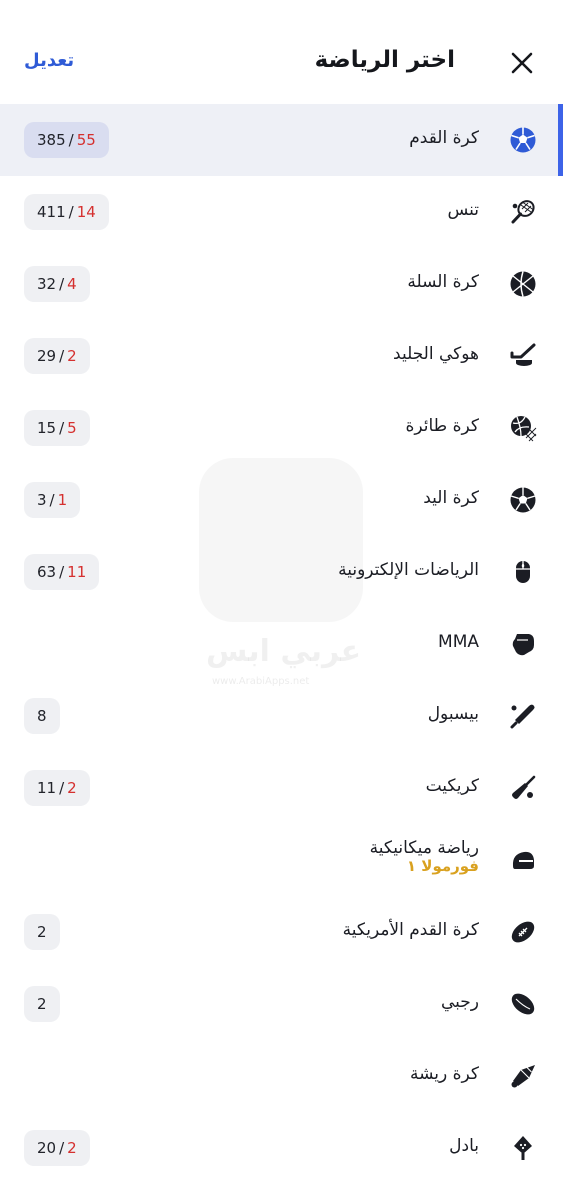  I want to click on sport-row: MMA, so click(281, 644).